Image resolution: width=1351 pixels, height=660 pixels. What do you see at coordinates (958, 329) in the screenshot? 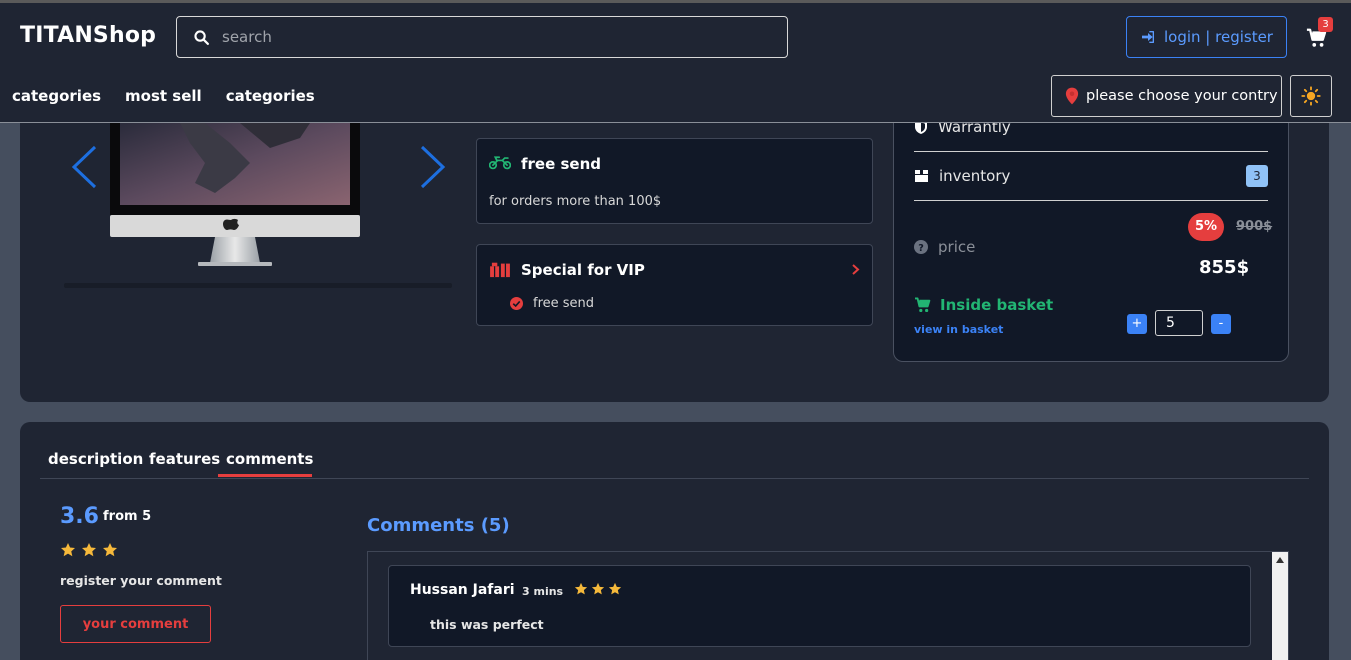
I see `view-in-basket-link: view in basket` at bounding box center [958, 329].